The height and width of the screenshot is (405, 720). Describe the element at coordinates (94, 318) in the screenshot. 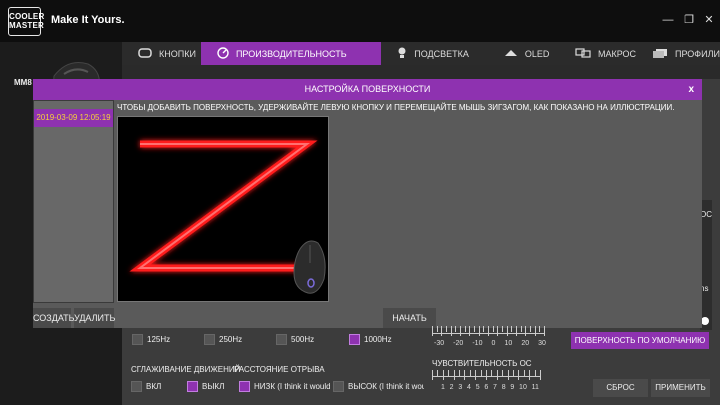

I see `delete-surface-button: УДАЛИТЬ` at that location.